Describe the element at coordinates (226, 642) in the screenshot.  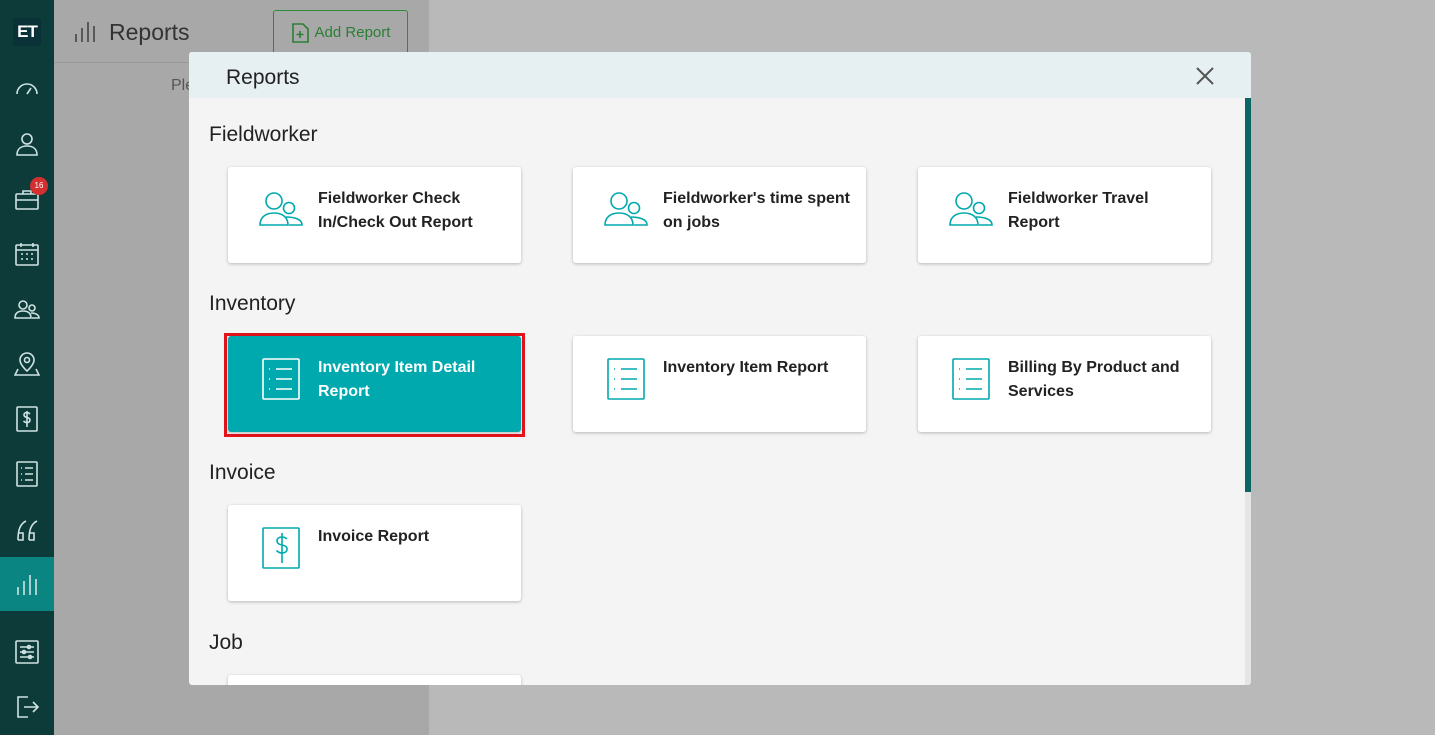
I see `section-title-job: Job` at that location.